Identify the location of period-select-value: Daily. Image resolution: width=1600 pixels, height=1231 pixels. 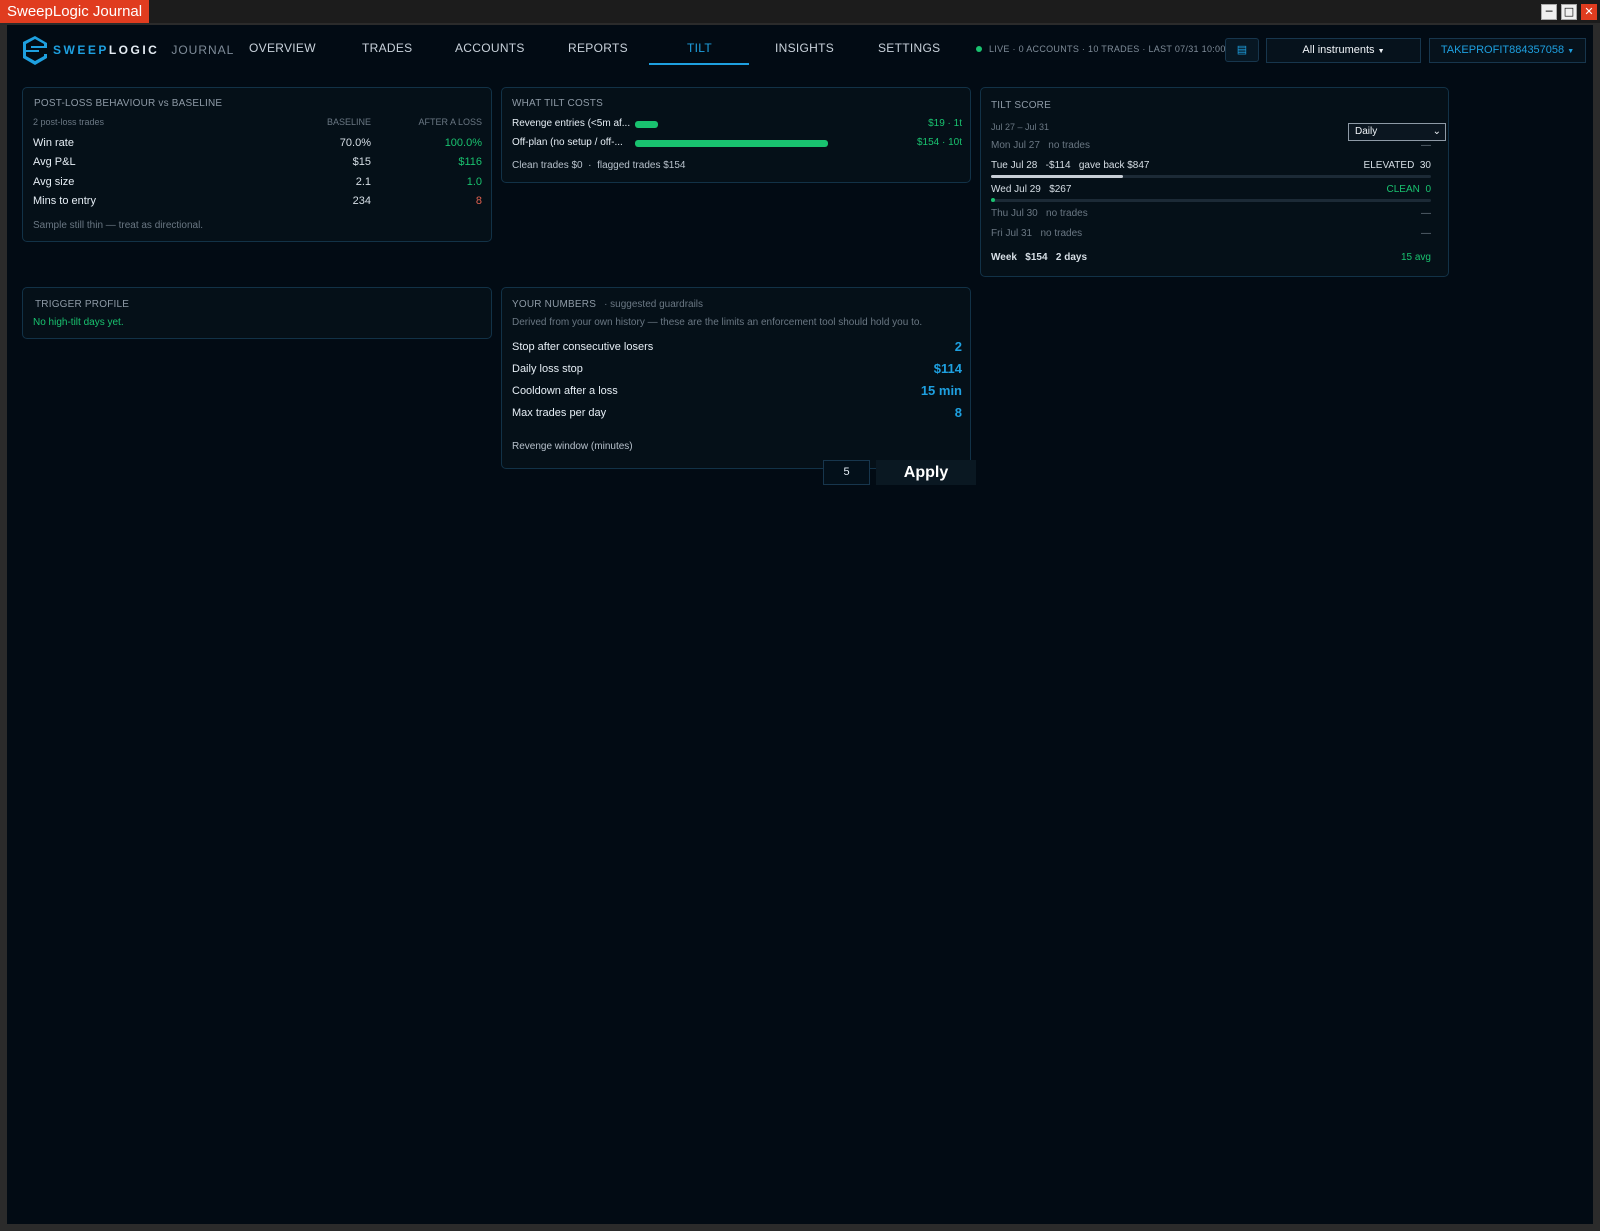
(1366, 131).